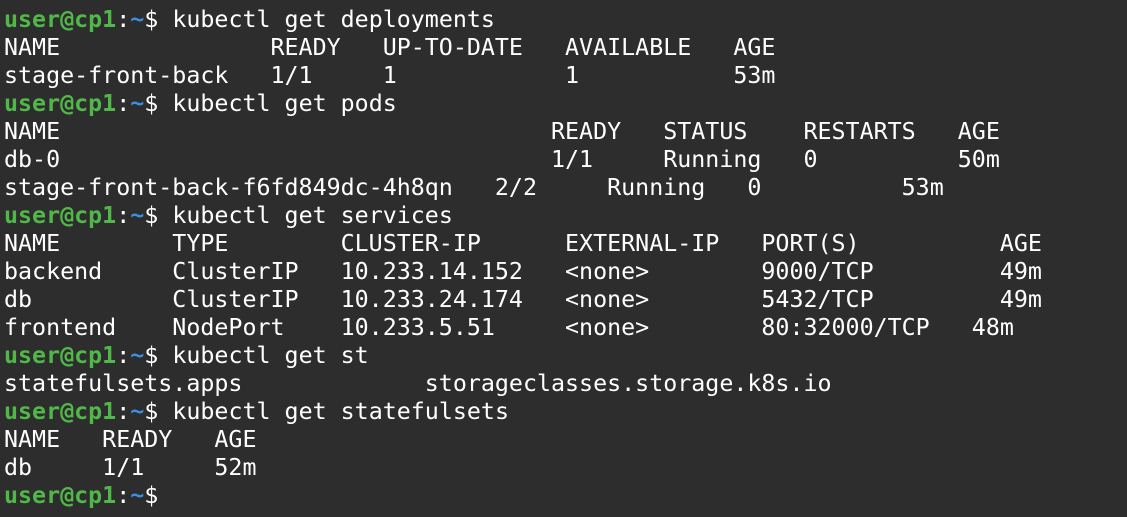 This screenshot has height=517, width=1127. I want to click on output-line: db 1/1 52m, so click(565, 468).